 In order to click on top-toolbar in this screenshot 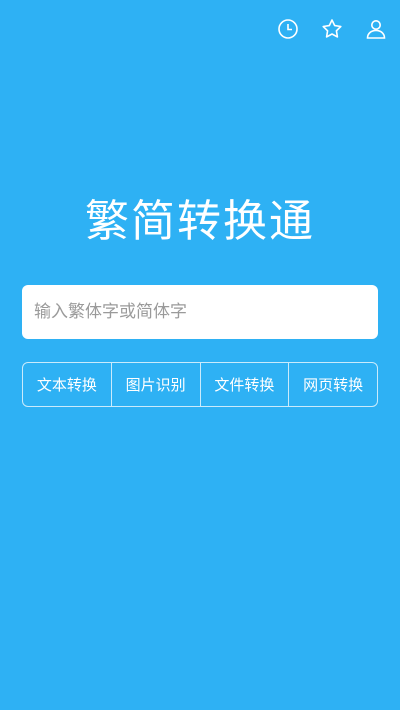, I will do `click(332, 29)`.